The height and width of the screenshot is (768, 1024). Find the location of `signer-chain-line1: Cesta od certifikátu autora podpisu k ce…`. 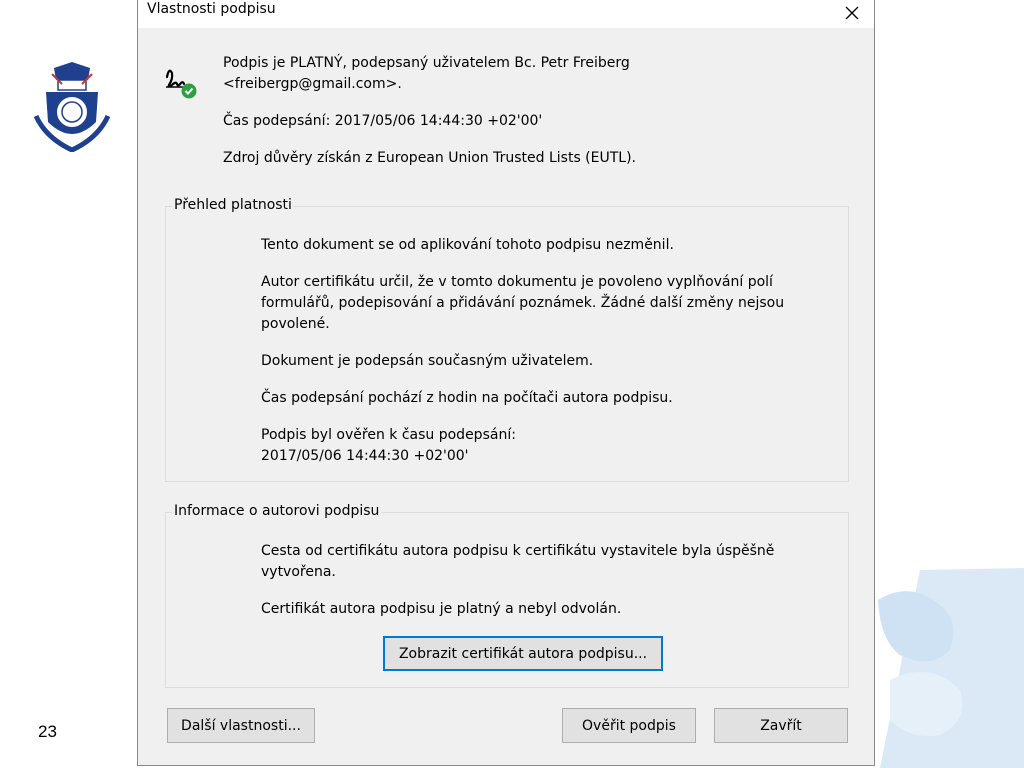

signer-chain-line1: Cesta od certifikátu autora podpisu k ce… is located at coordinates (518, 551).